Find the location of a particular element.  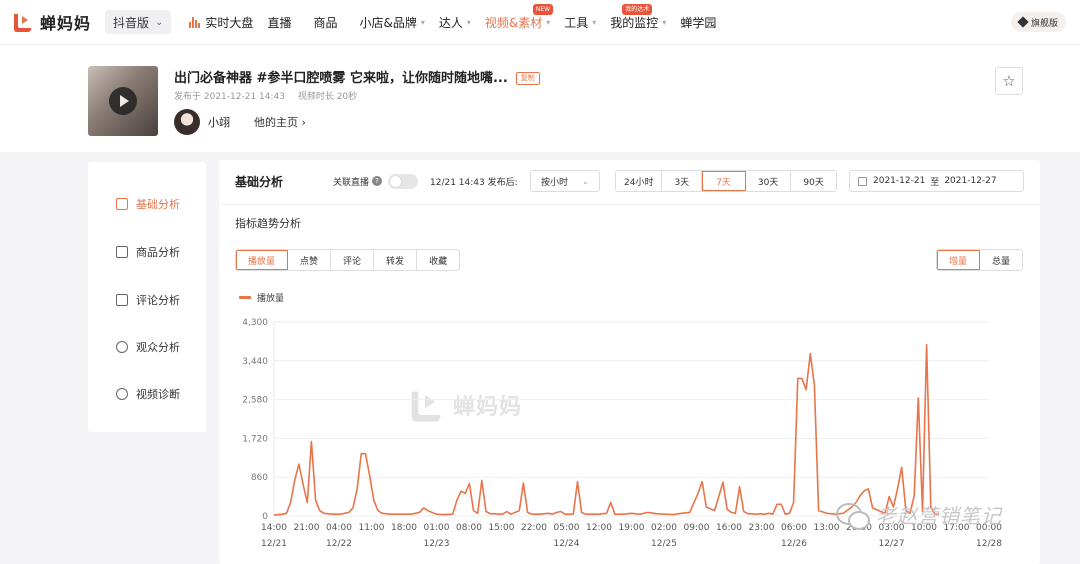

nav-item-monitor: 我的监控 ▾ 我的达术 is located at coordinates (638, 22).